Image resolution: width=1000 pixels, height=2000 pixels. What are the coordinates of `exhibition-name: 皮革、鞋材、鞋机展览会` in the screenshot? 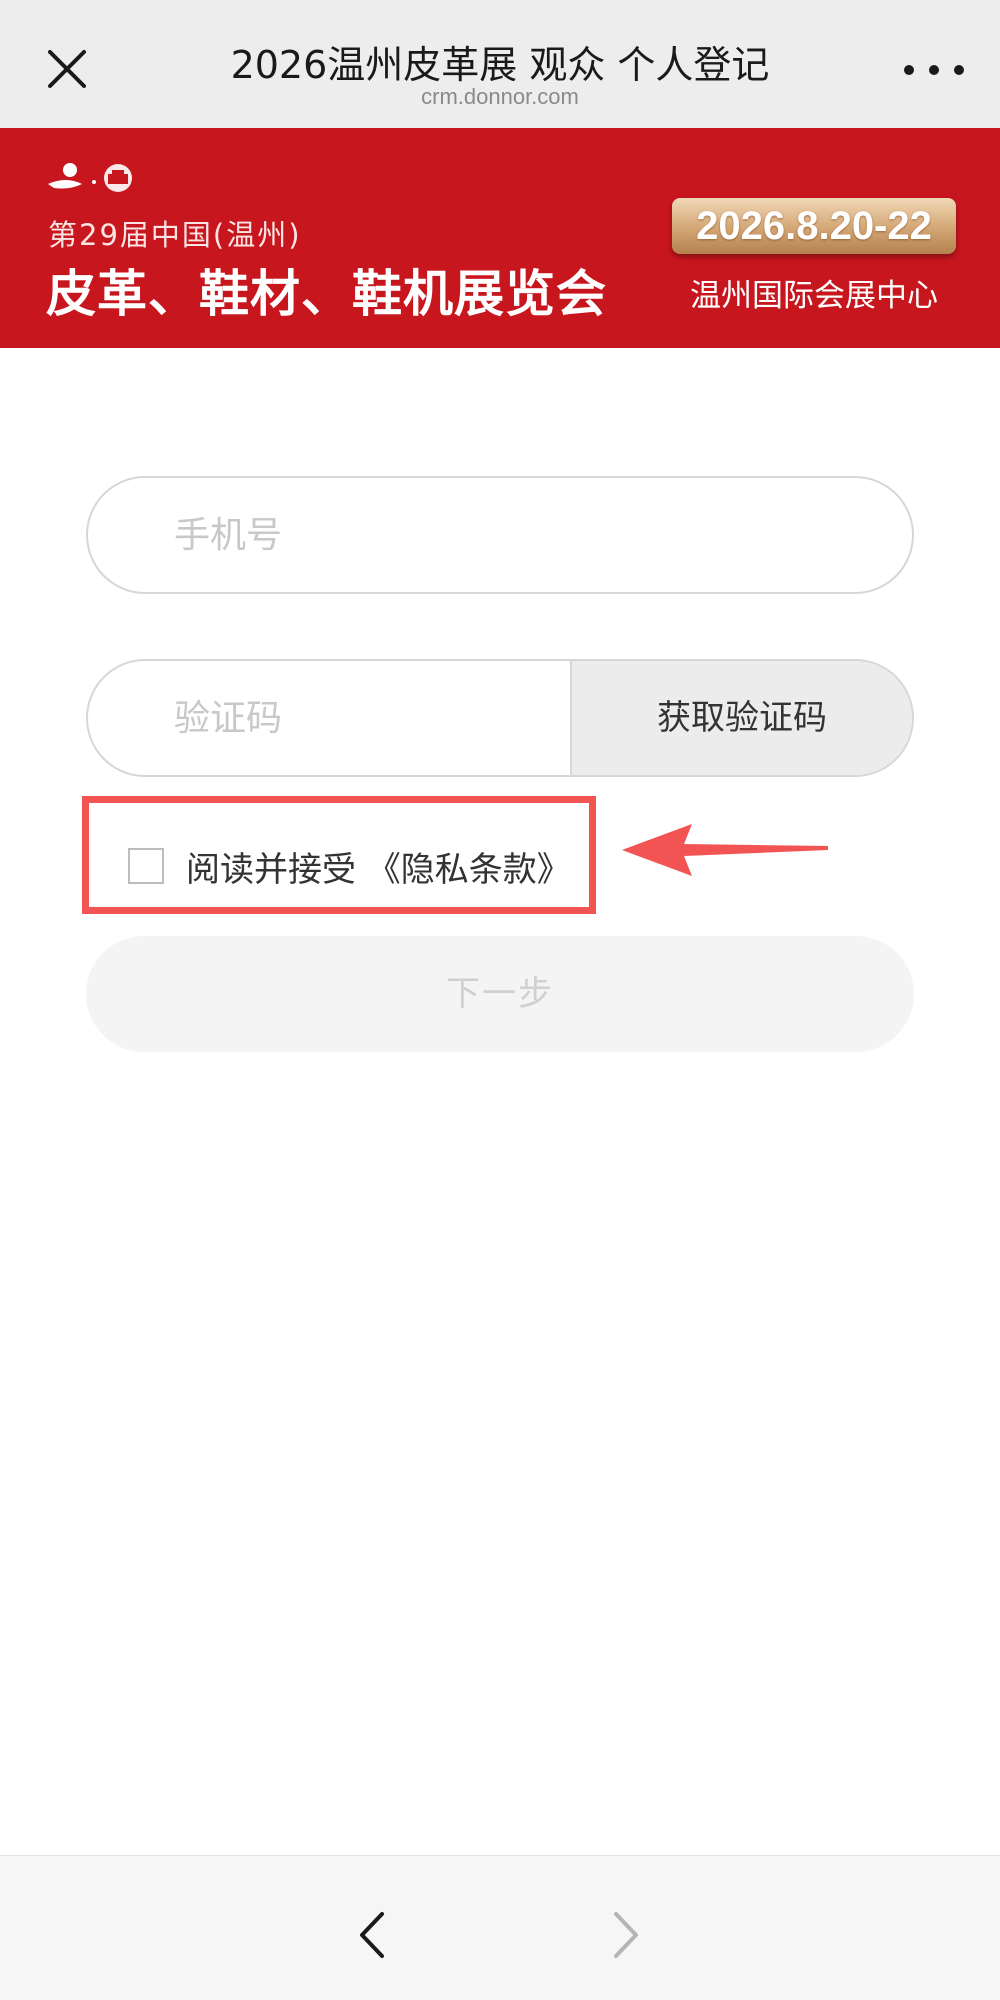 It's located at (326, 294).